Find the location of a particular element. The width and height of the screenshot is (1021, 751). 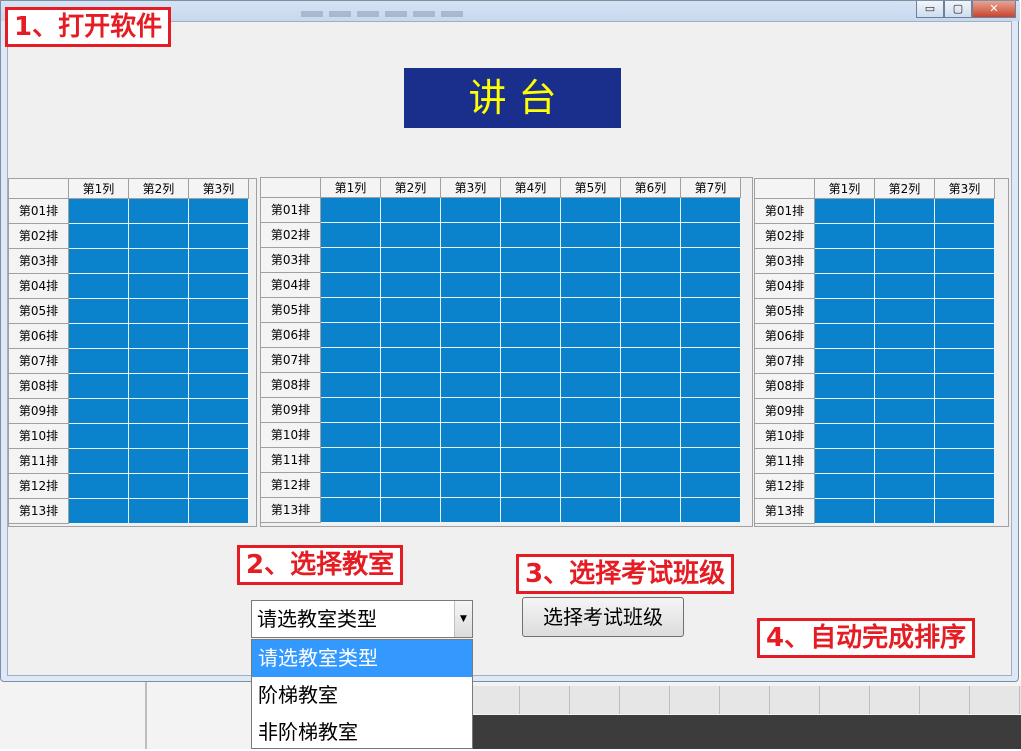

close-button: ✕ is located at coordinates (994, 9).